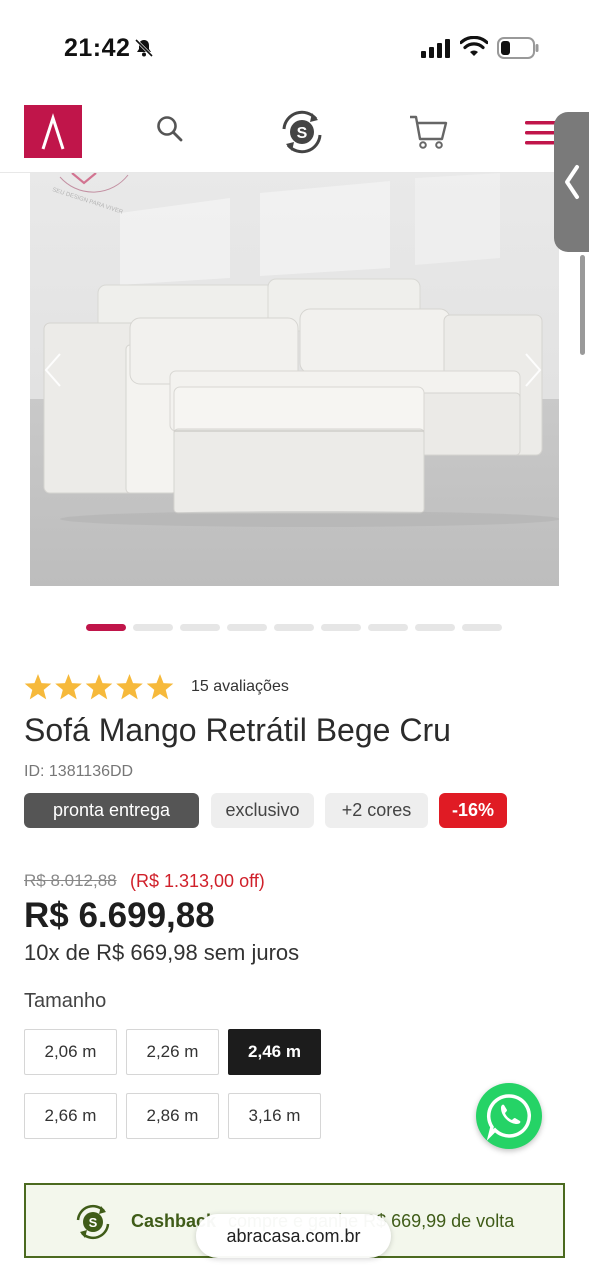  I want to click on cart-icon, so click(429, 132).